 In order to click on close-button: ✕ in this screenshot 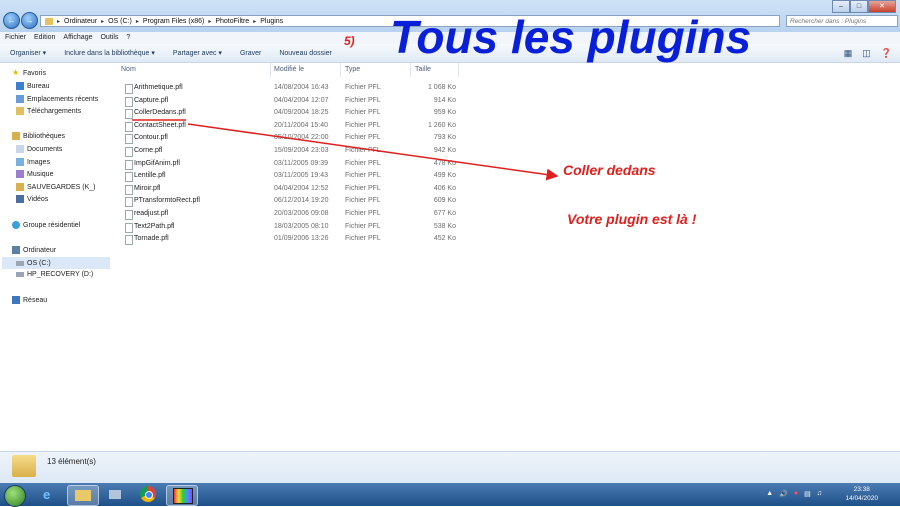, I will do `click(882, 6)`.